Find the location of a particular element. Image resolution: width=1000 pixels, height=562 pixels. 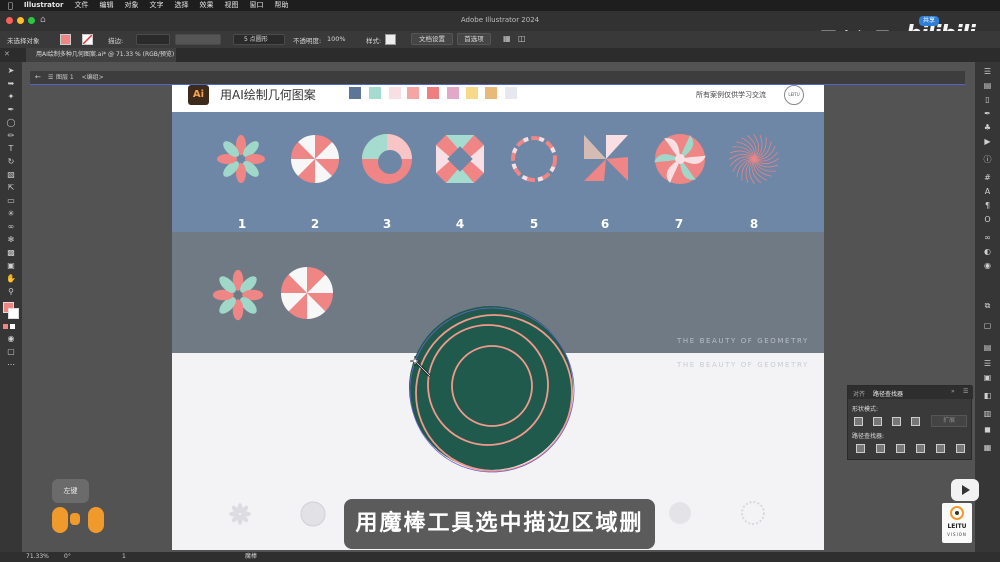

properties-icon: ☰ is located at coordinates (987, 71).